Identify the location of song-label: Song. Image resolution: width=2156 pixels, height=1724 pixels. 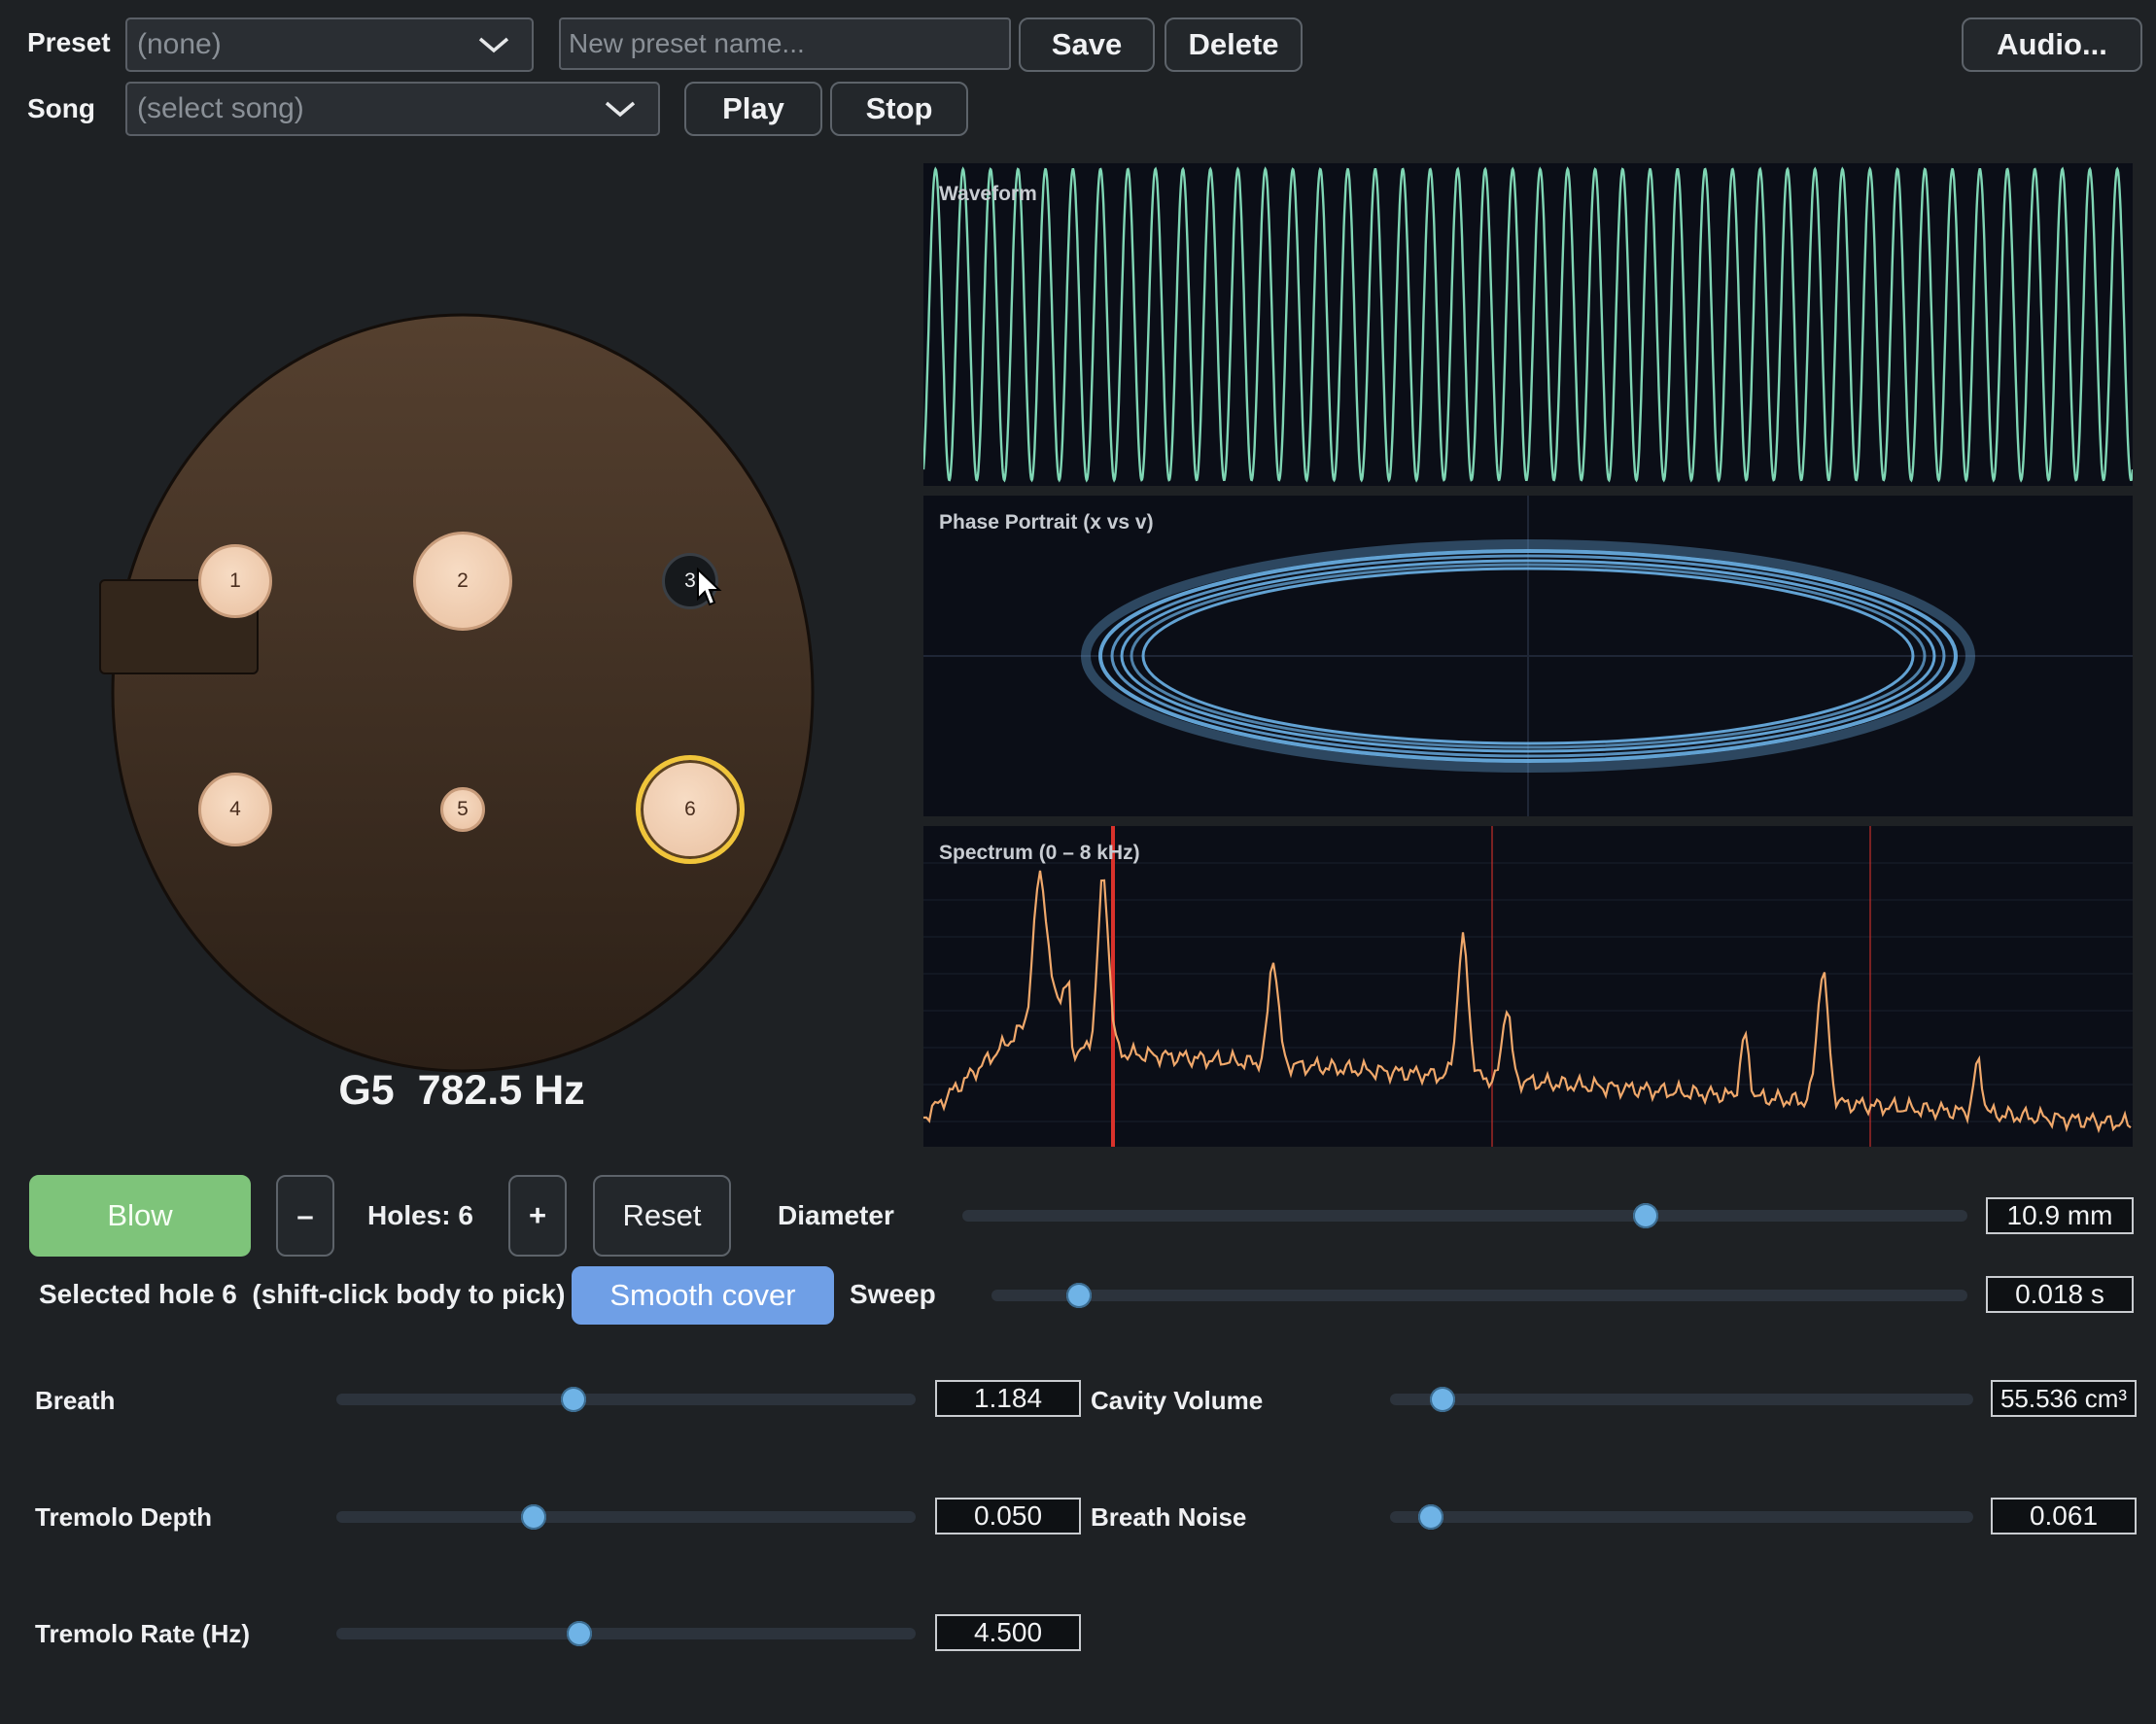
(61, 108).